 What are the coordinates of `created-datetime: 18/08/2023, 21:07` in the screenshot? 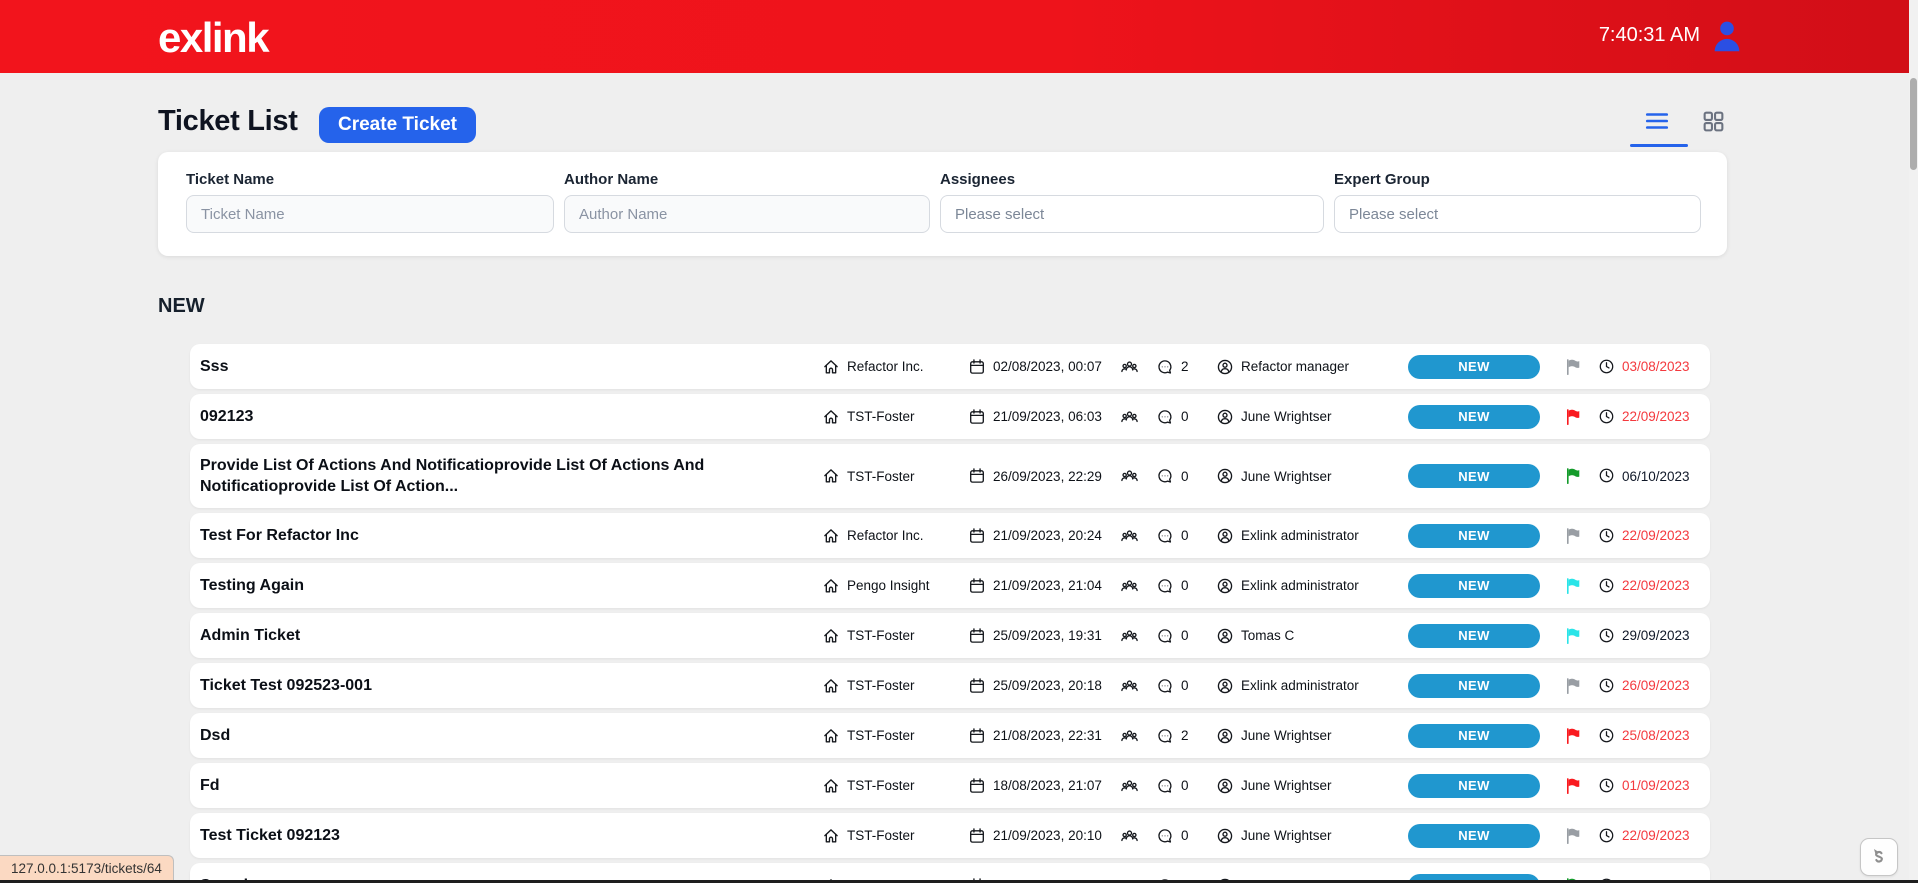 It's located at (1047, 785).